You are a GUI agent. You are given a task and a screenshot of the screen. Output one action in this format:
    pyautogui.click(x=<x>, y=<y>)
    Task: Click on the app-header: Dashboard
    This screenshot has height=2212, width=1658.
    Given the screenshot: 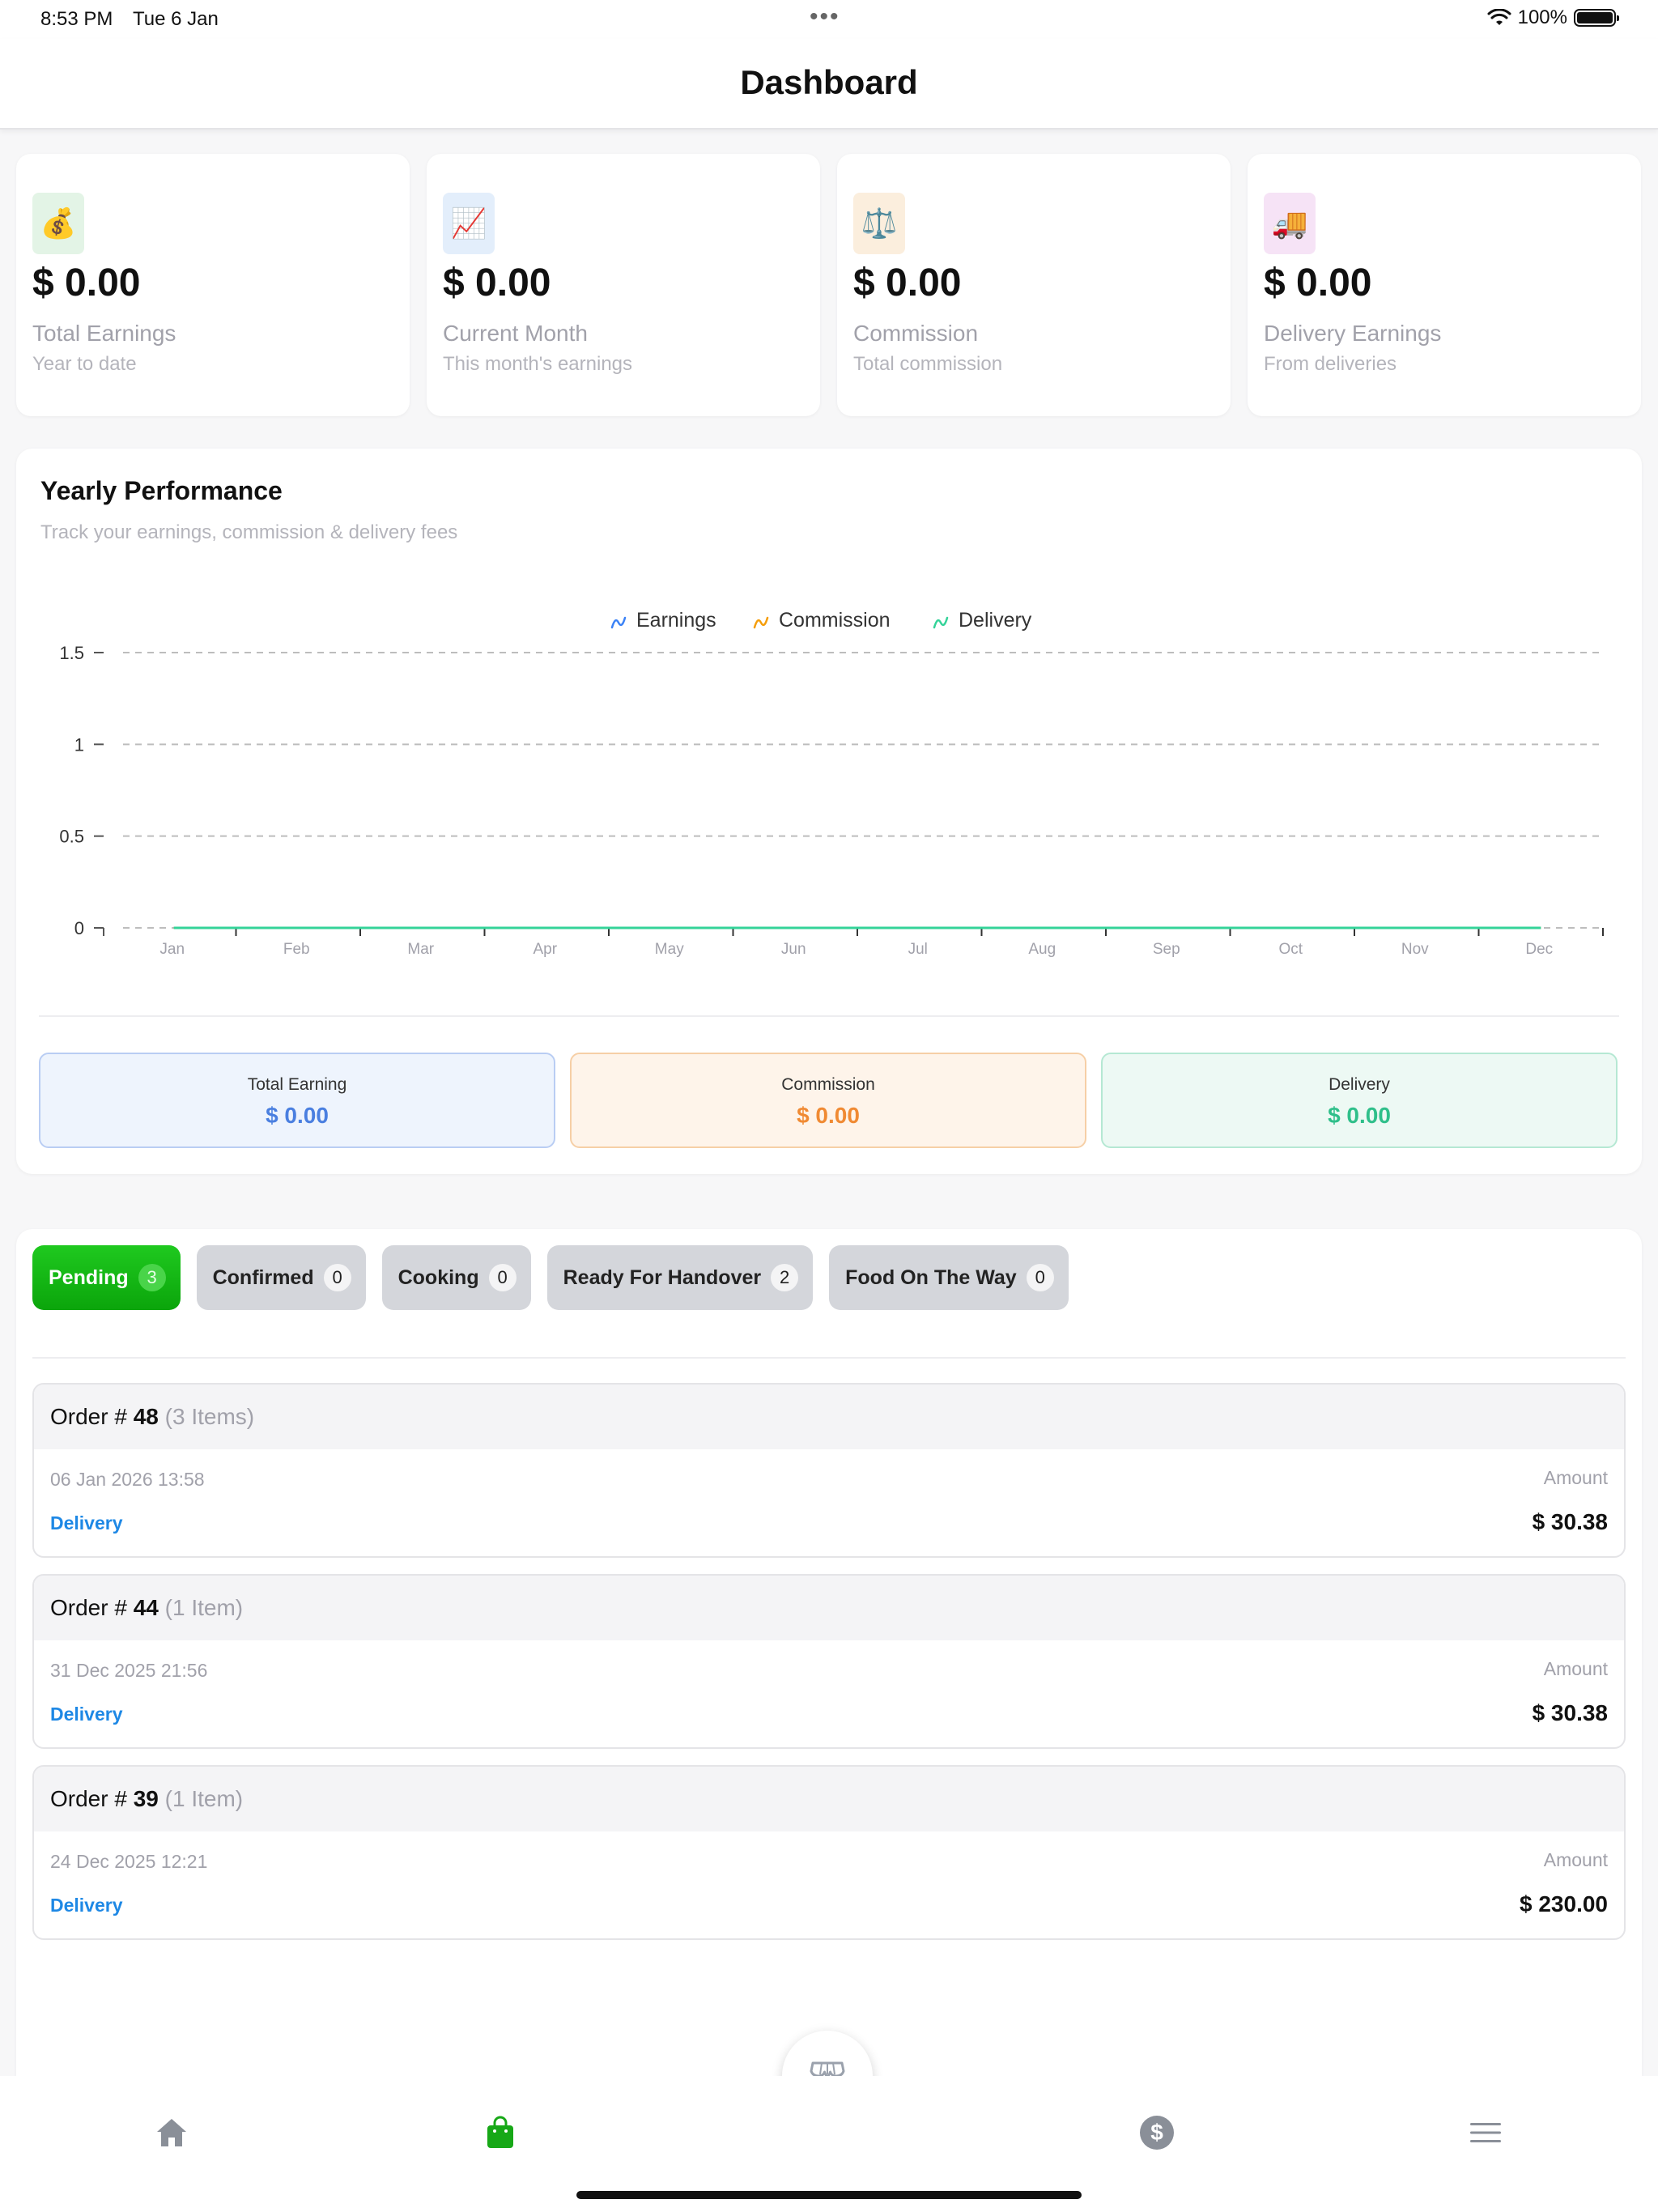 What is the action you would take?
    pyautogui.click(x=829, y=85)
    